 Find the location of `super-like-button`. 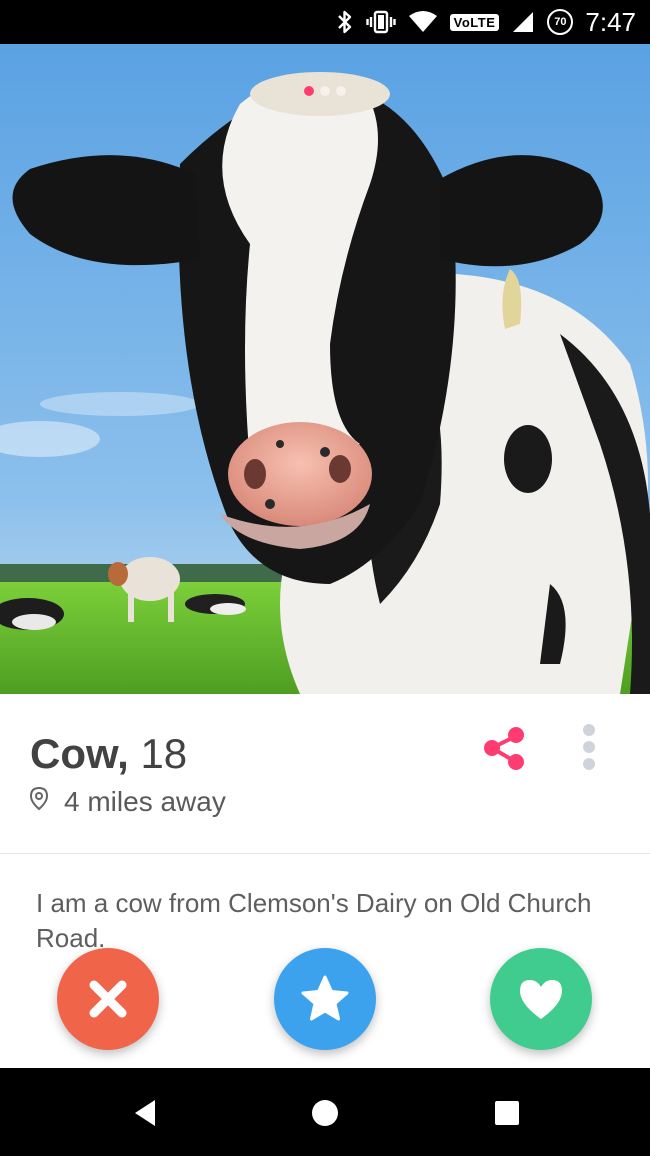

super-like-button is located at coordinates (325, 999).